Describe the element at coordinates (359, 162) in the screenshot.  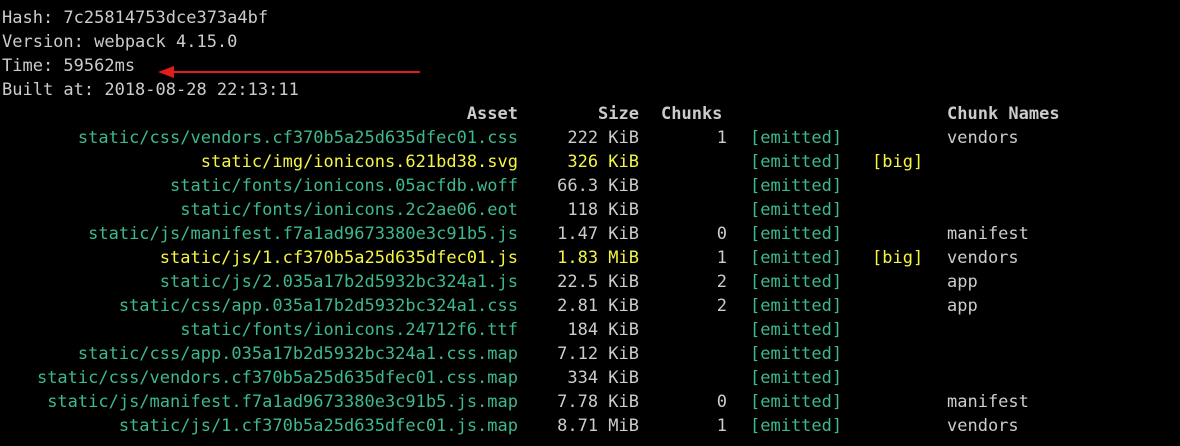
I see `asset-name: static/img/ionicons.621bd38.svg` at that location.